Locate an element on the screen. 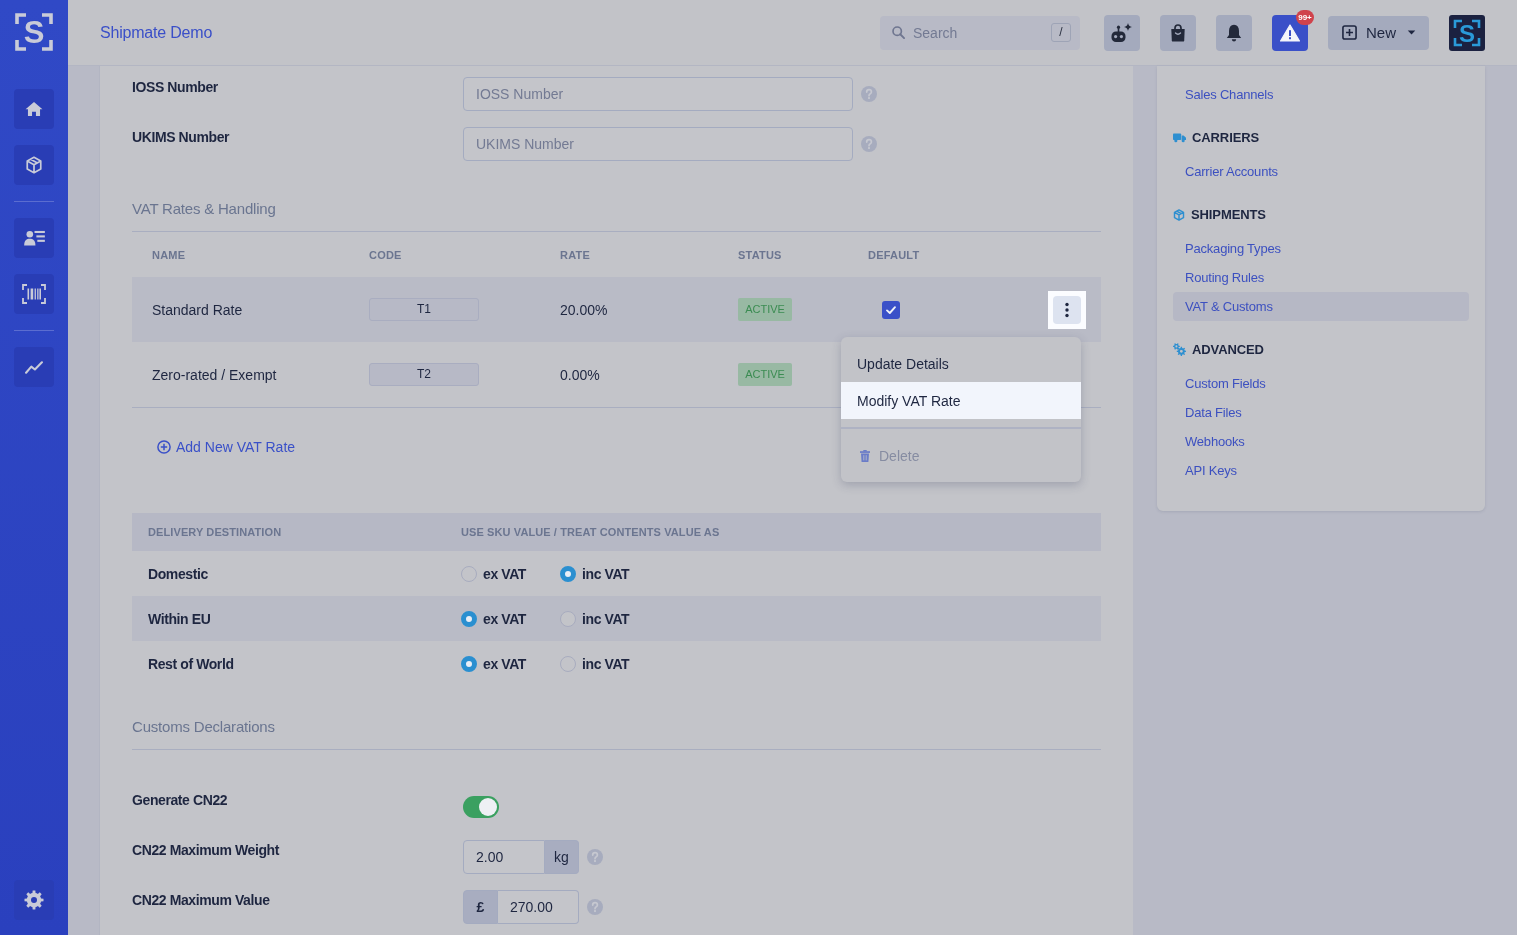 Image resolution: width=1517 pixels, height=935 pixels. number-input: 270.00 is located at coordinates (538, 907).